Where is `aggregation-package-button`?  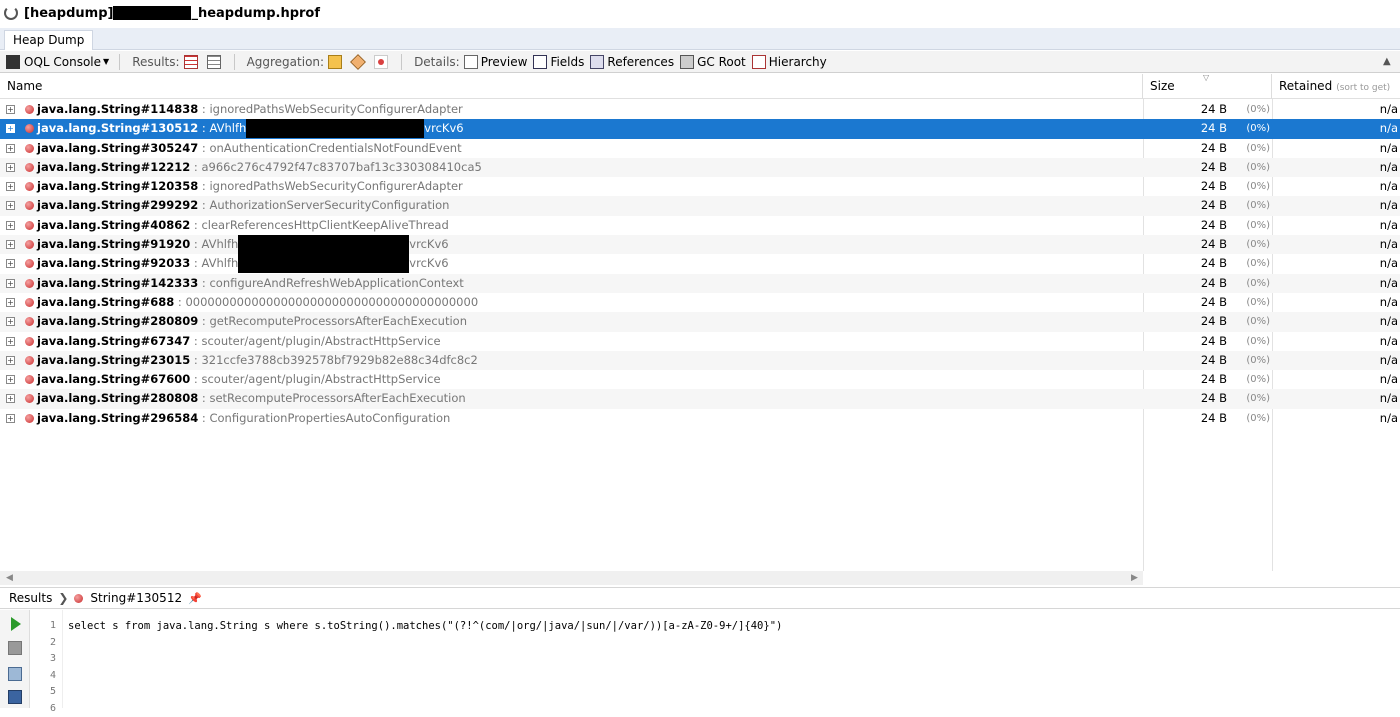
aggregation-package-button is located at coordinates (336, 62).